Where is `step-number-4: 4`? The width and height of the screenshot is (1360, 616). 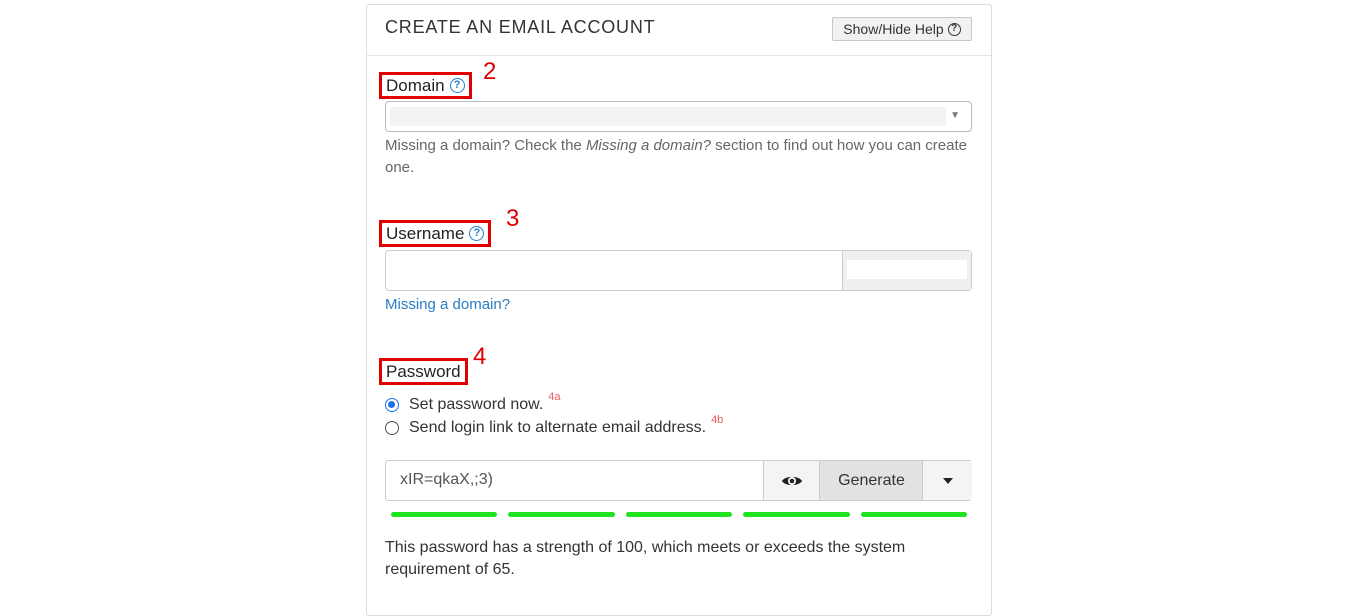 step-number-4: 4 is located at coordinates (480, 356).